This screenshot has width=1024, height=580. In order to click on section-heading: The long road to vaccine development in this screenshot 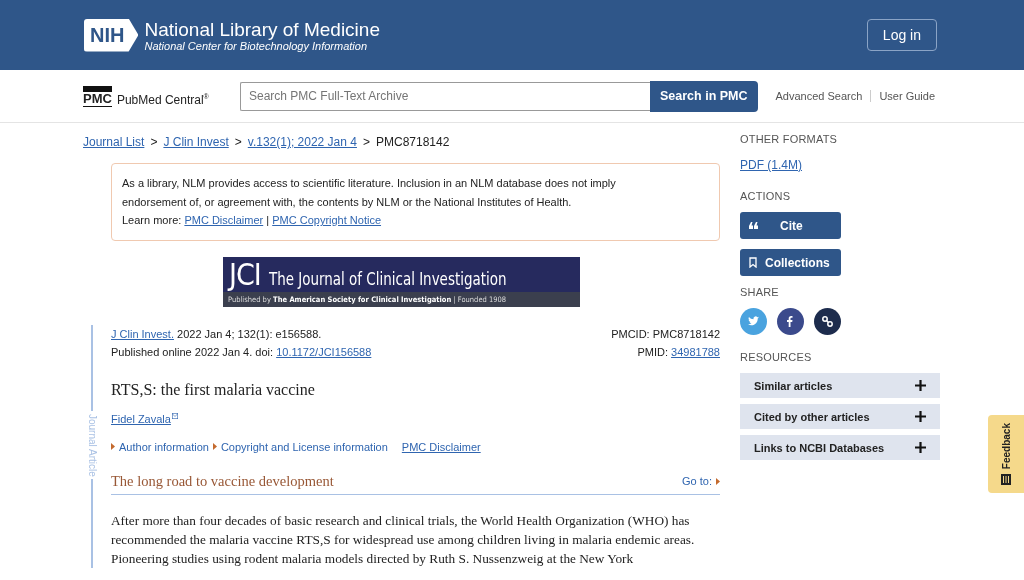, I will do `click(222, 481)`.